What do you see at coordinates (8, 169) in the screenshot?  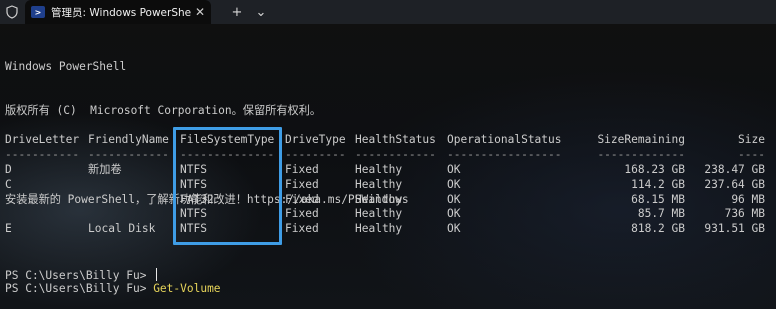 I see `drive-letter: D` at bounding box center [8, 169].